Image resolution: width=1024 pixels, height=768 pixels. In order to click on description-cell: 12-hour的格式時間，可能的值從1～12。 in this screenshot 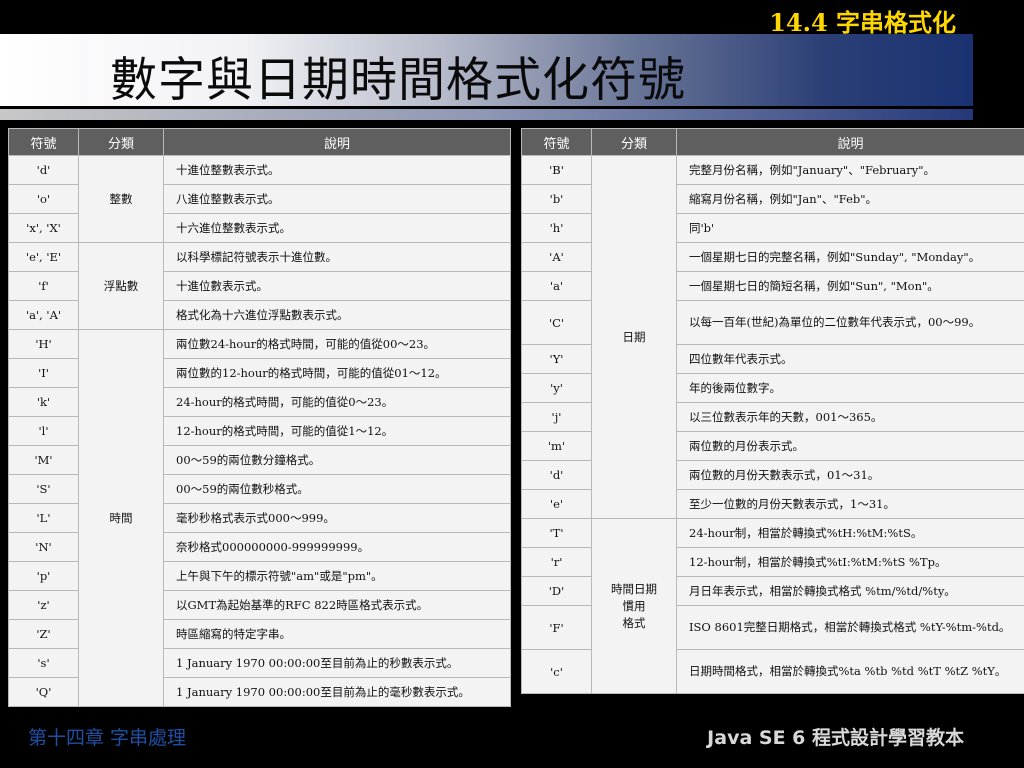, I will do `click(337, 431)`.